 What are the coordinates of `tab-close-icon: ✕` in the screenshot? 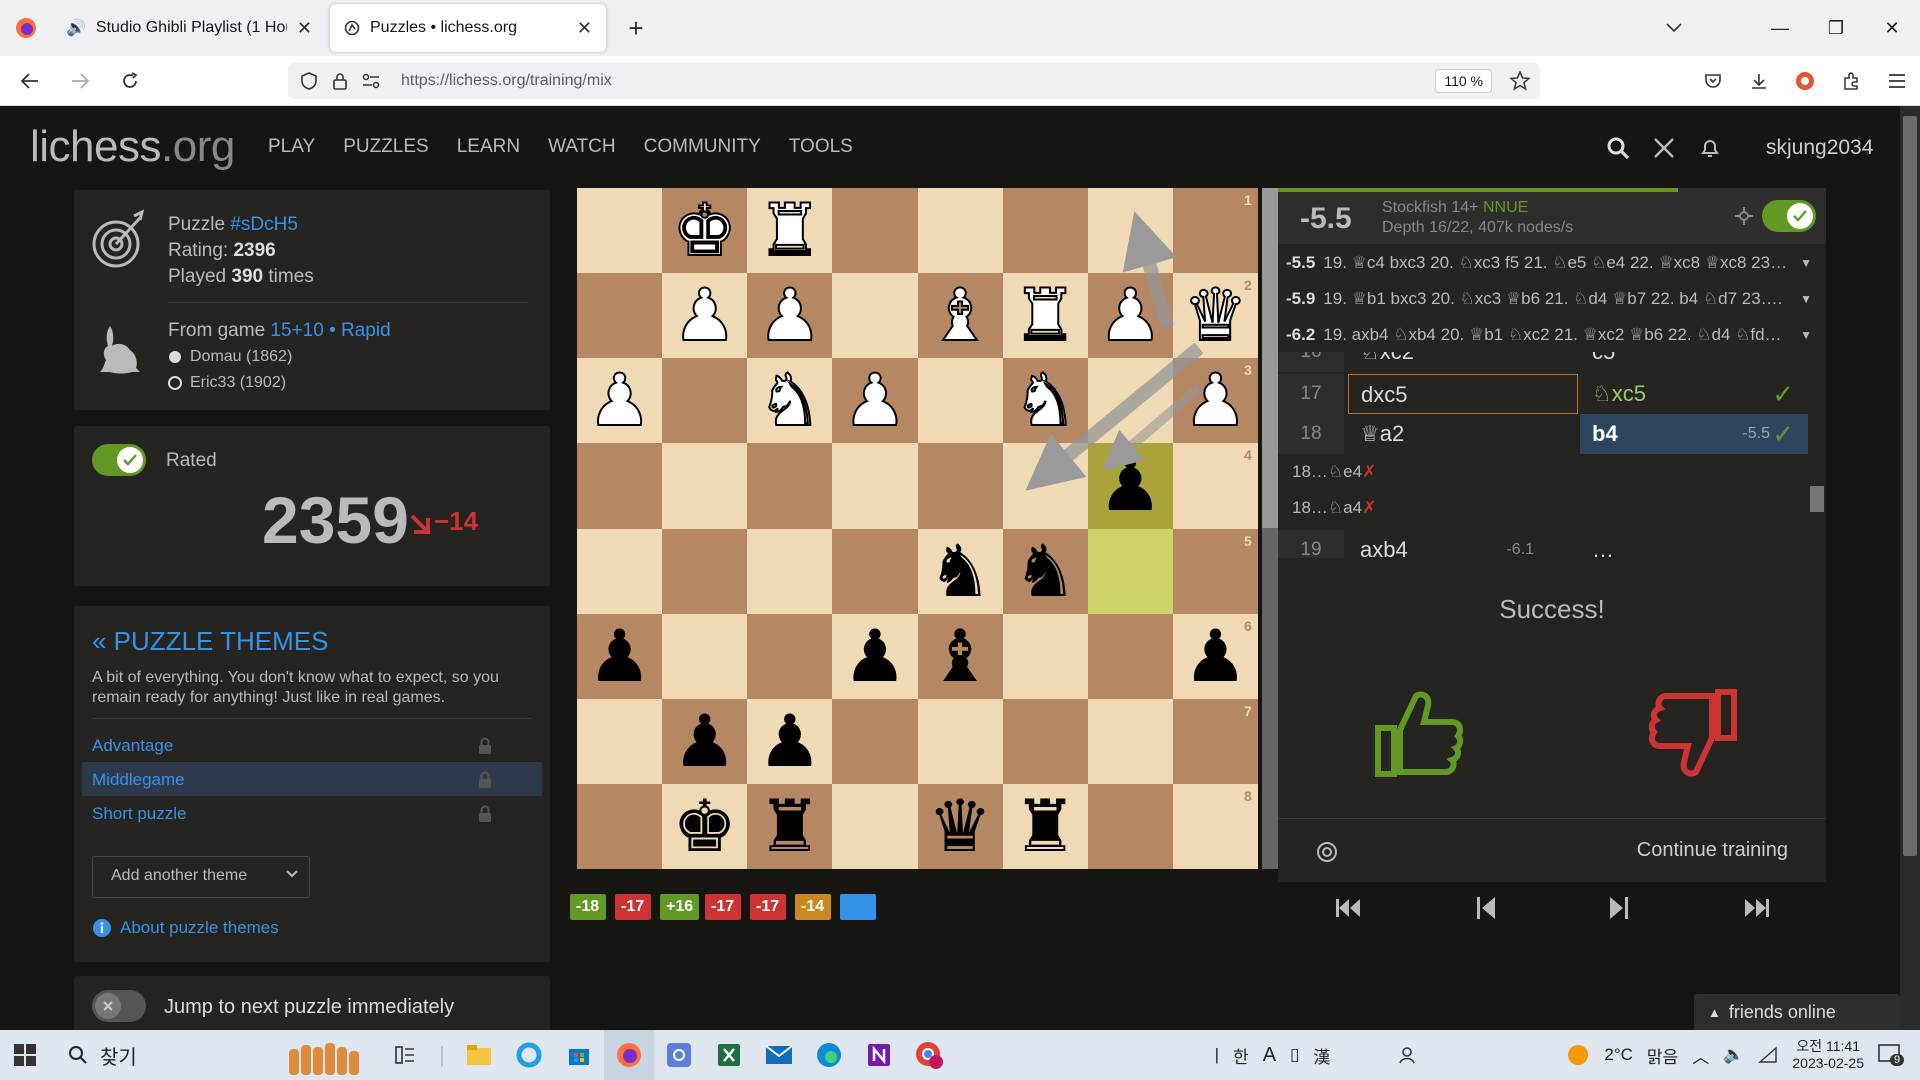 It's located at (584, 28).